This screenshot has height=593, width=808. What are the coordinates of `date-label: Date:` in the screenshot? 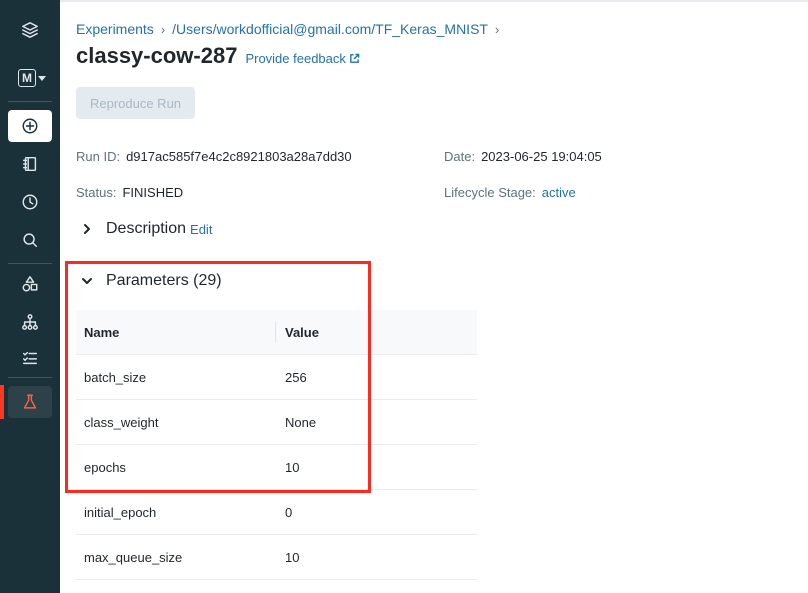 It's located at (460, 156).